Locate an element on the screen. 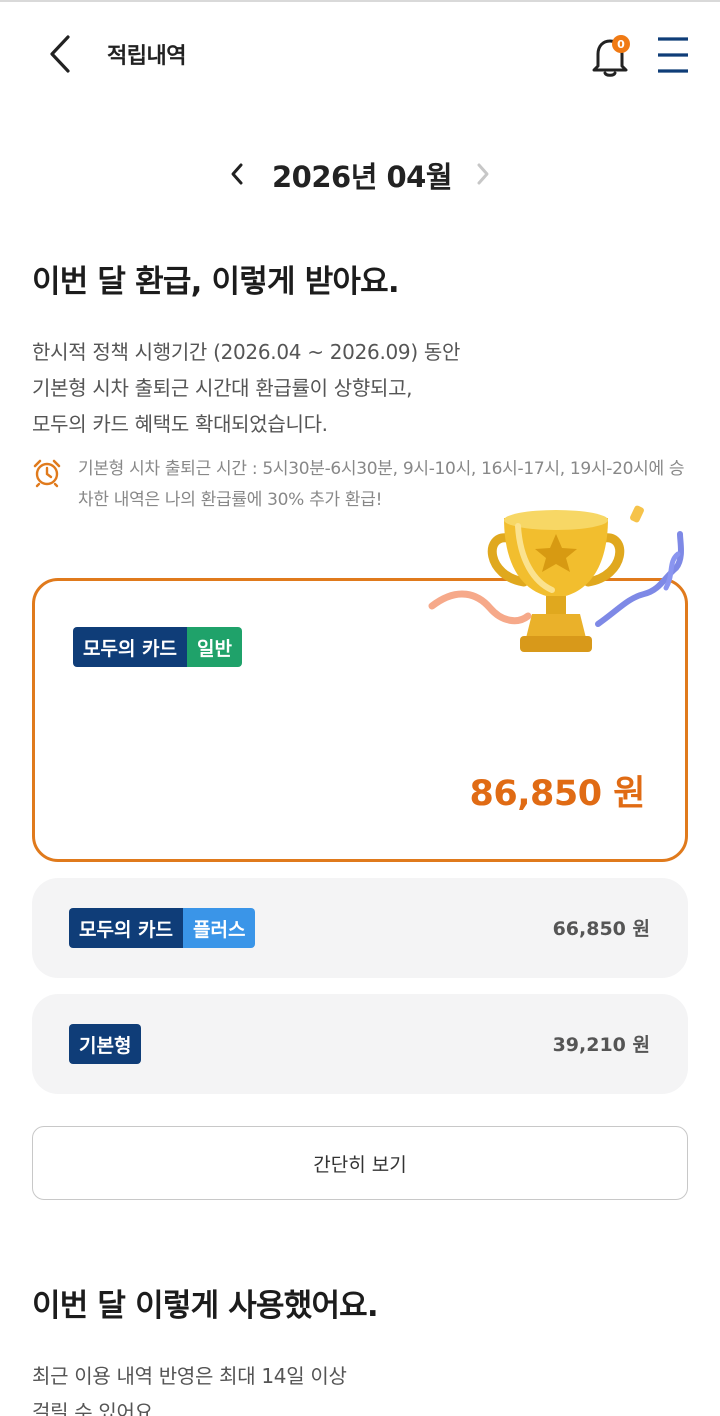 Image resolution: width=720 pixels, height=1416 pixels. page-title: 적립내역 is located at coordinates (146, 56).